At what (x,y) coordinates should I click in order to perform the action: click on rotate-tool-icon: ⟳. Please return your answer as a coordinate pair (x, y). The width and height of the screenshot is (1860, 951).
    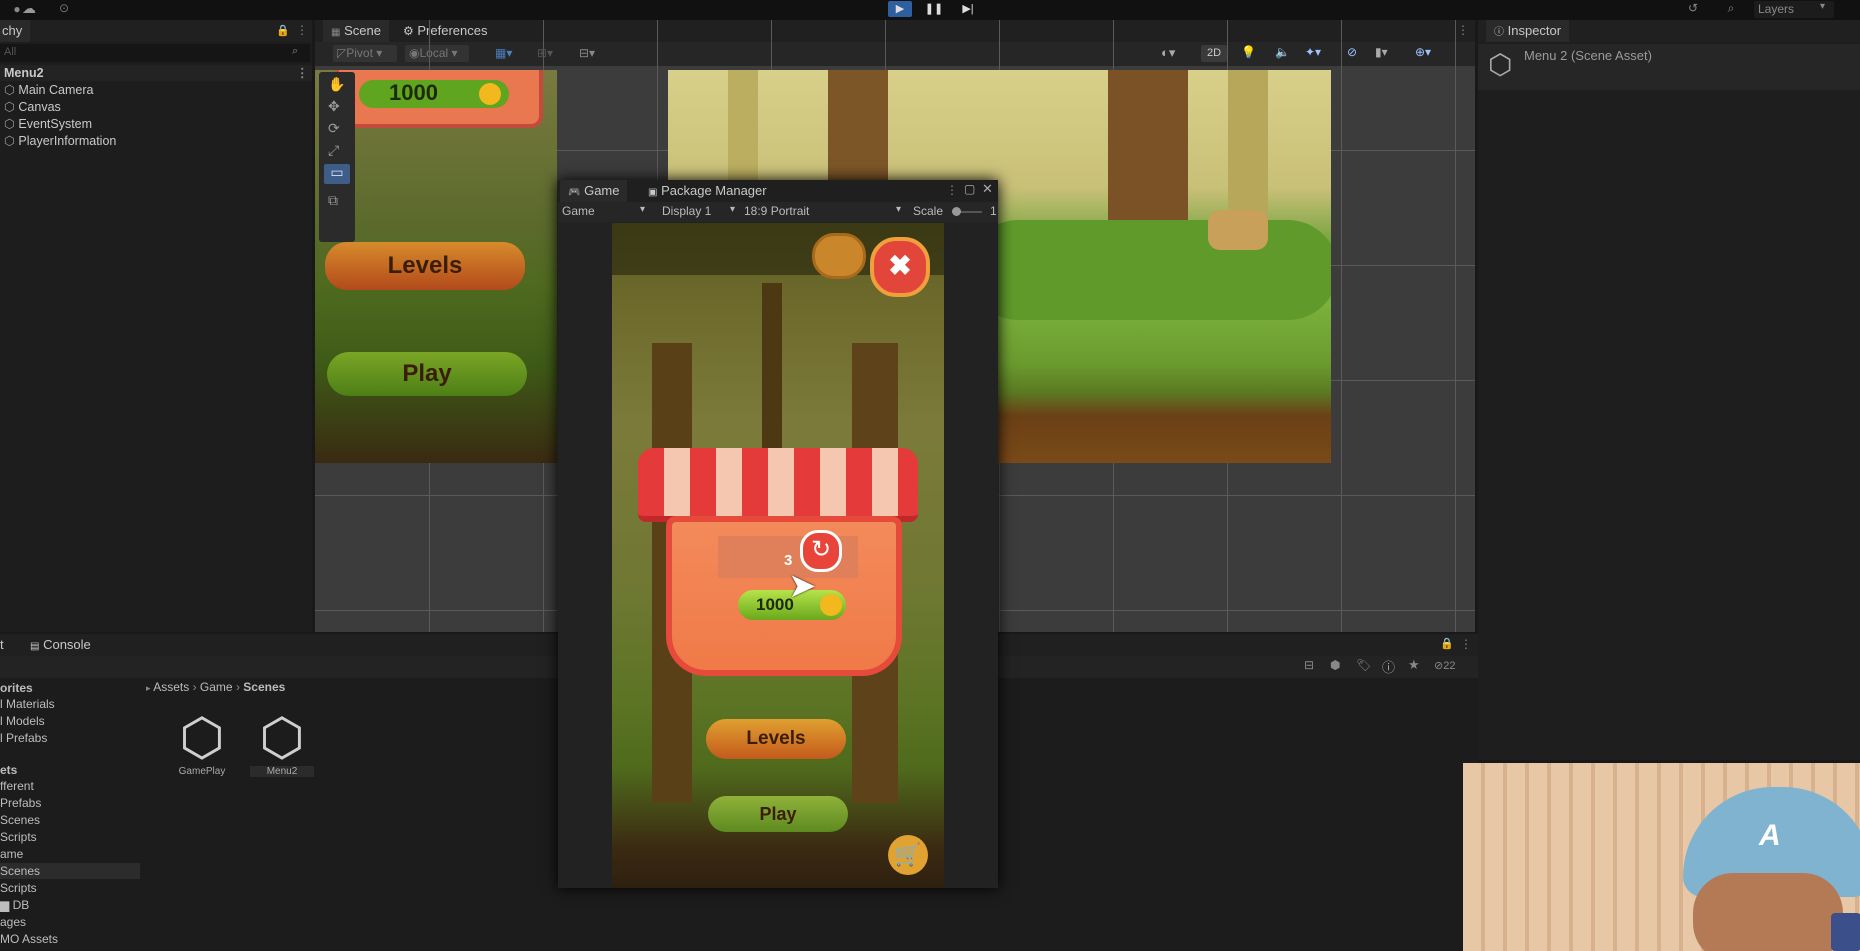
    Looking at the image, I should click on (334, 128).